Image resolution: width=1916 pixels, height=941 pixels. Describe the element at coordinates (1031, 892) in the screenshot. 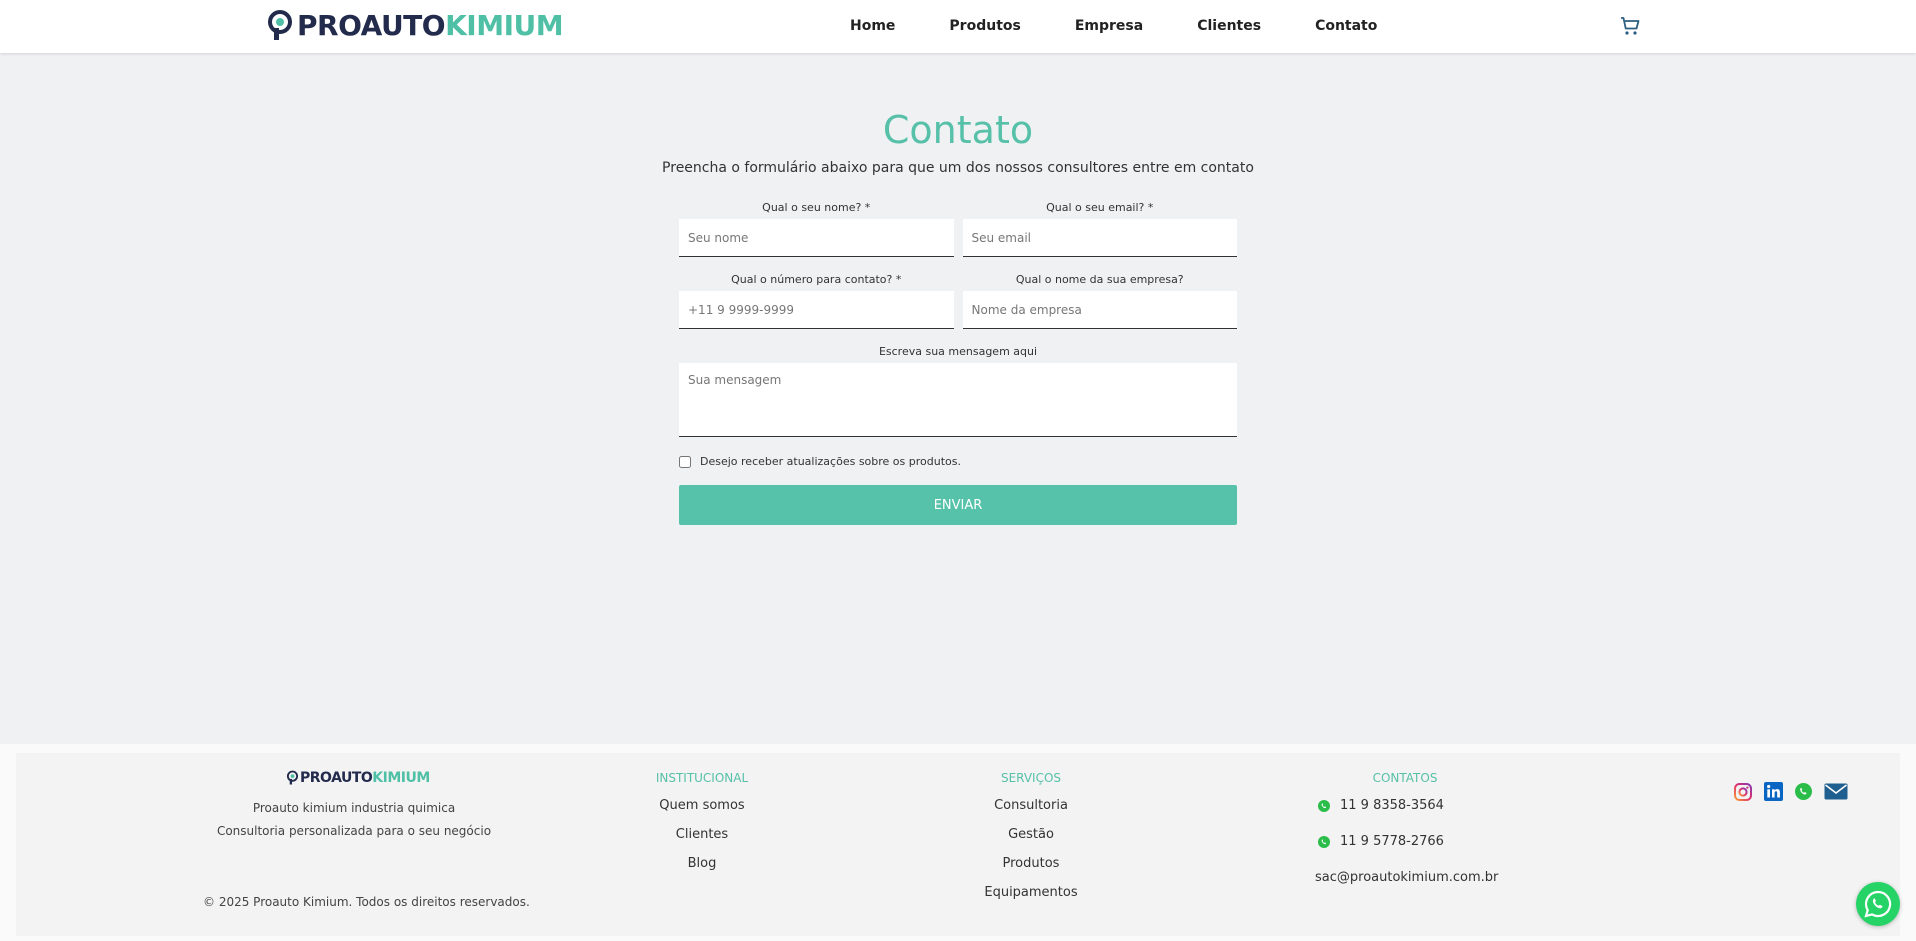

I see `footer-link-equipamentos: Equipamentos` at that location.